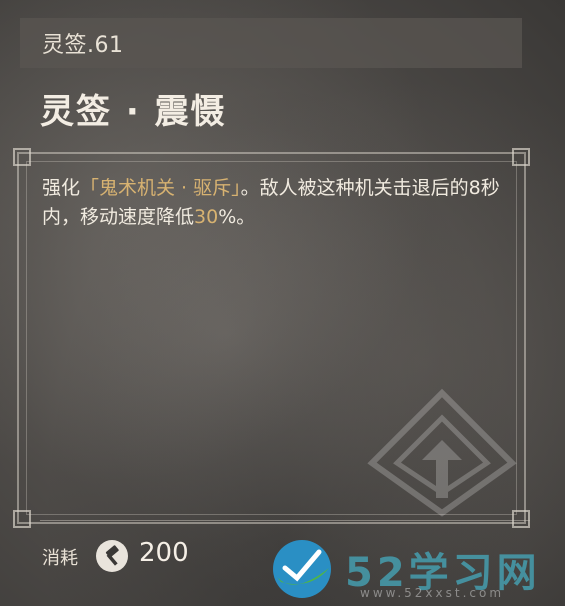 This screenshot has height=606, width=565. Describe the element at coordinates (83, 45) in the screenshot. I see `level-label: 灵签.61` at that location.